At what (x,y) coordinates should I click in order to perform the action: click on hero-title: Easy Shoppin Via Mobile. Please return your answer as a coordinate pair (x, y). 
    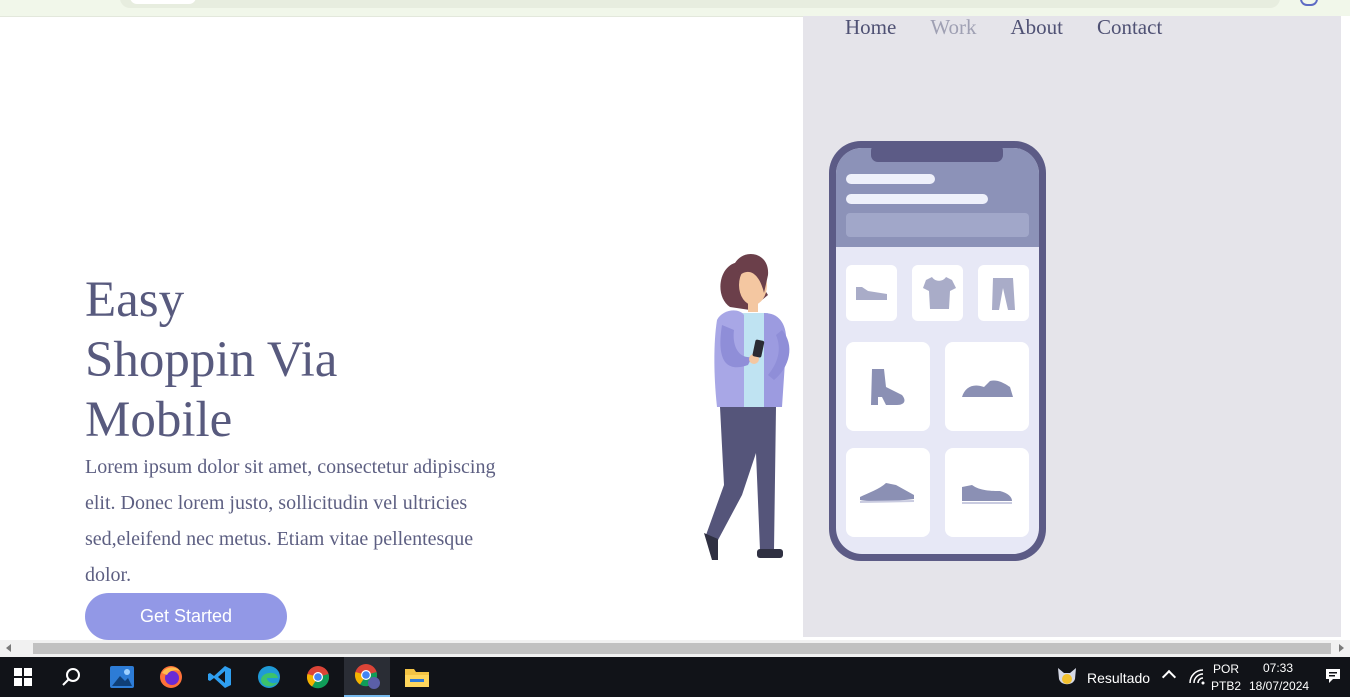
    Looking at the image, I should click on (211, 360).